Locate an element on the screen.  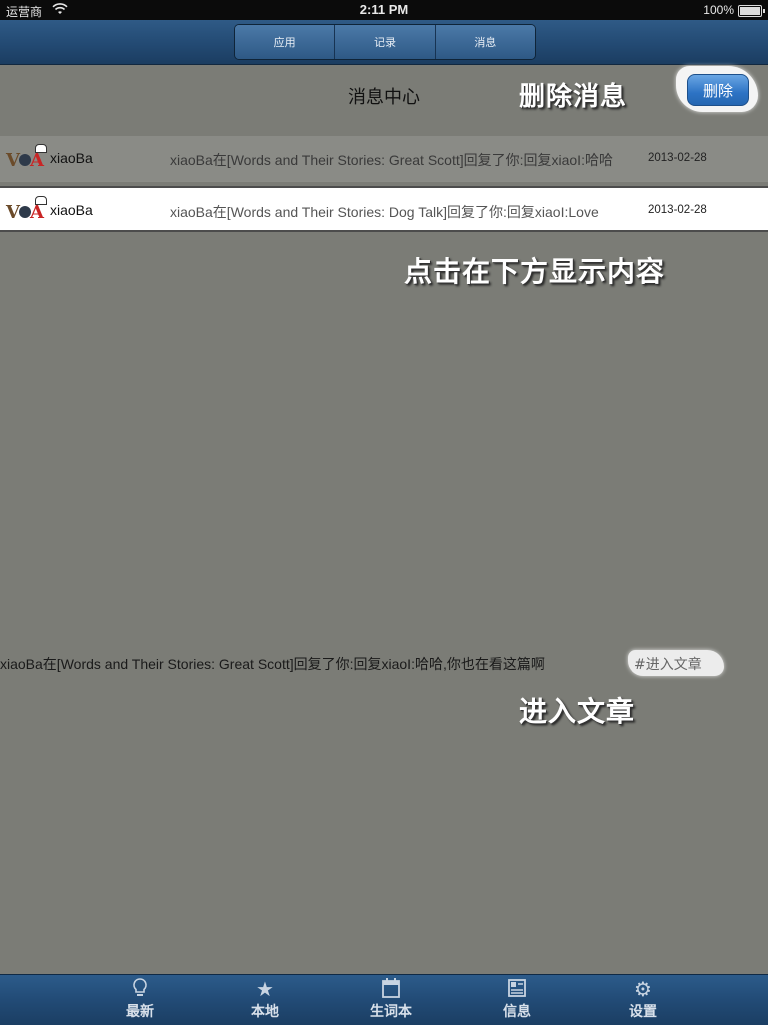
segmented-control: 应用 记录 消息 is located at coordinates (385, 42).